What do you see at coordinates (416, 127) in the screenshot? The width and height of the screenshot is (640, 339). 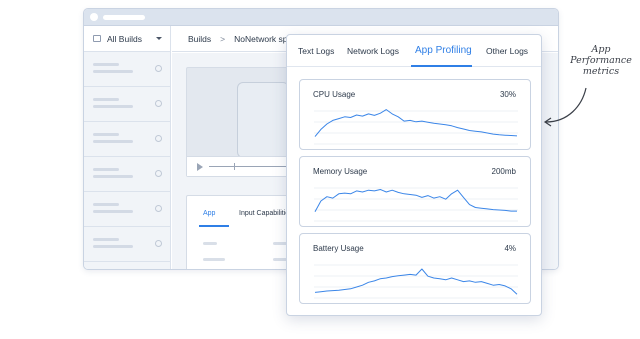 I see `cpu-usage-chart` at bounding box center [416, 127].